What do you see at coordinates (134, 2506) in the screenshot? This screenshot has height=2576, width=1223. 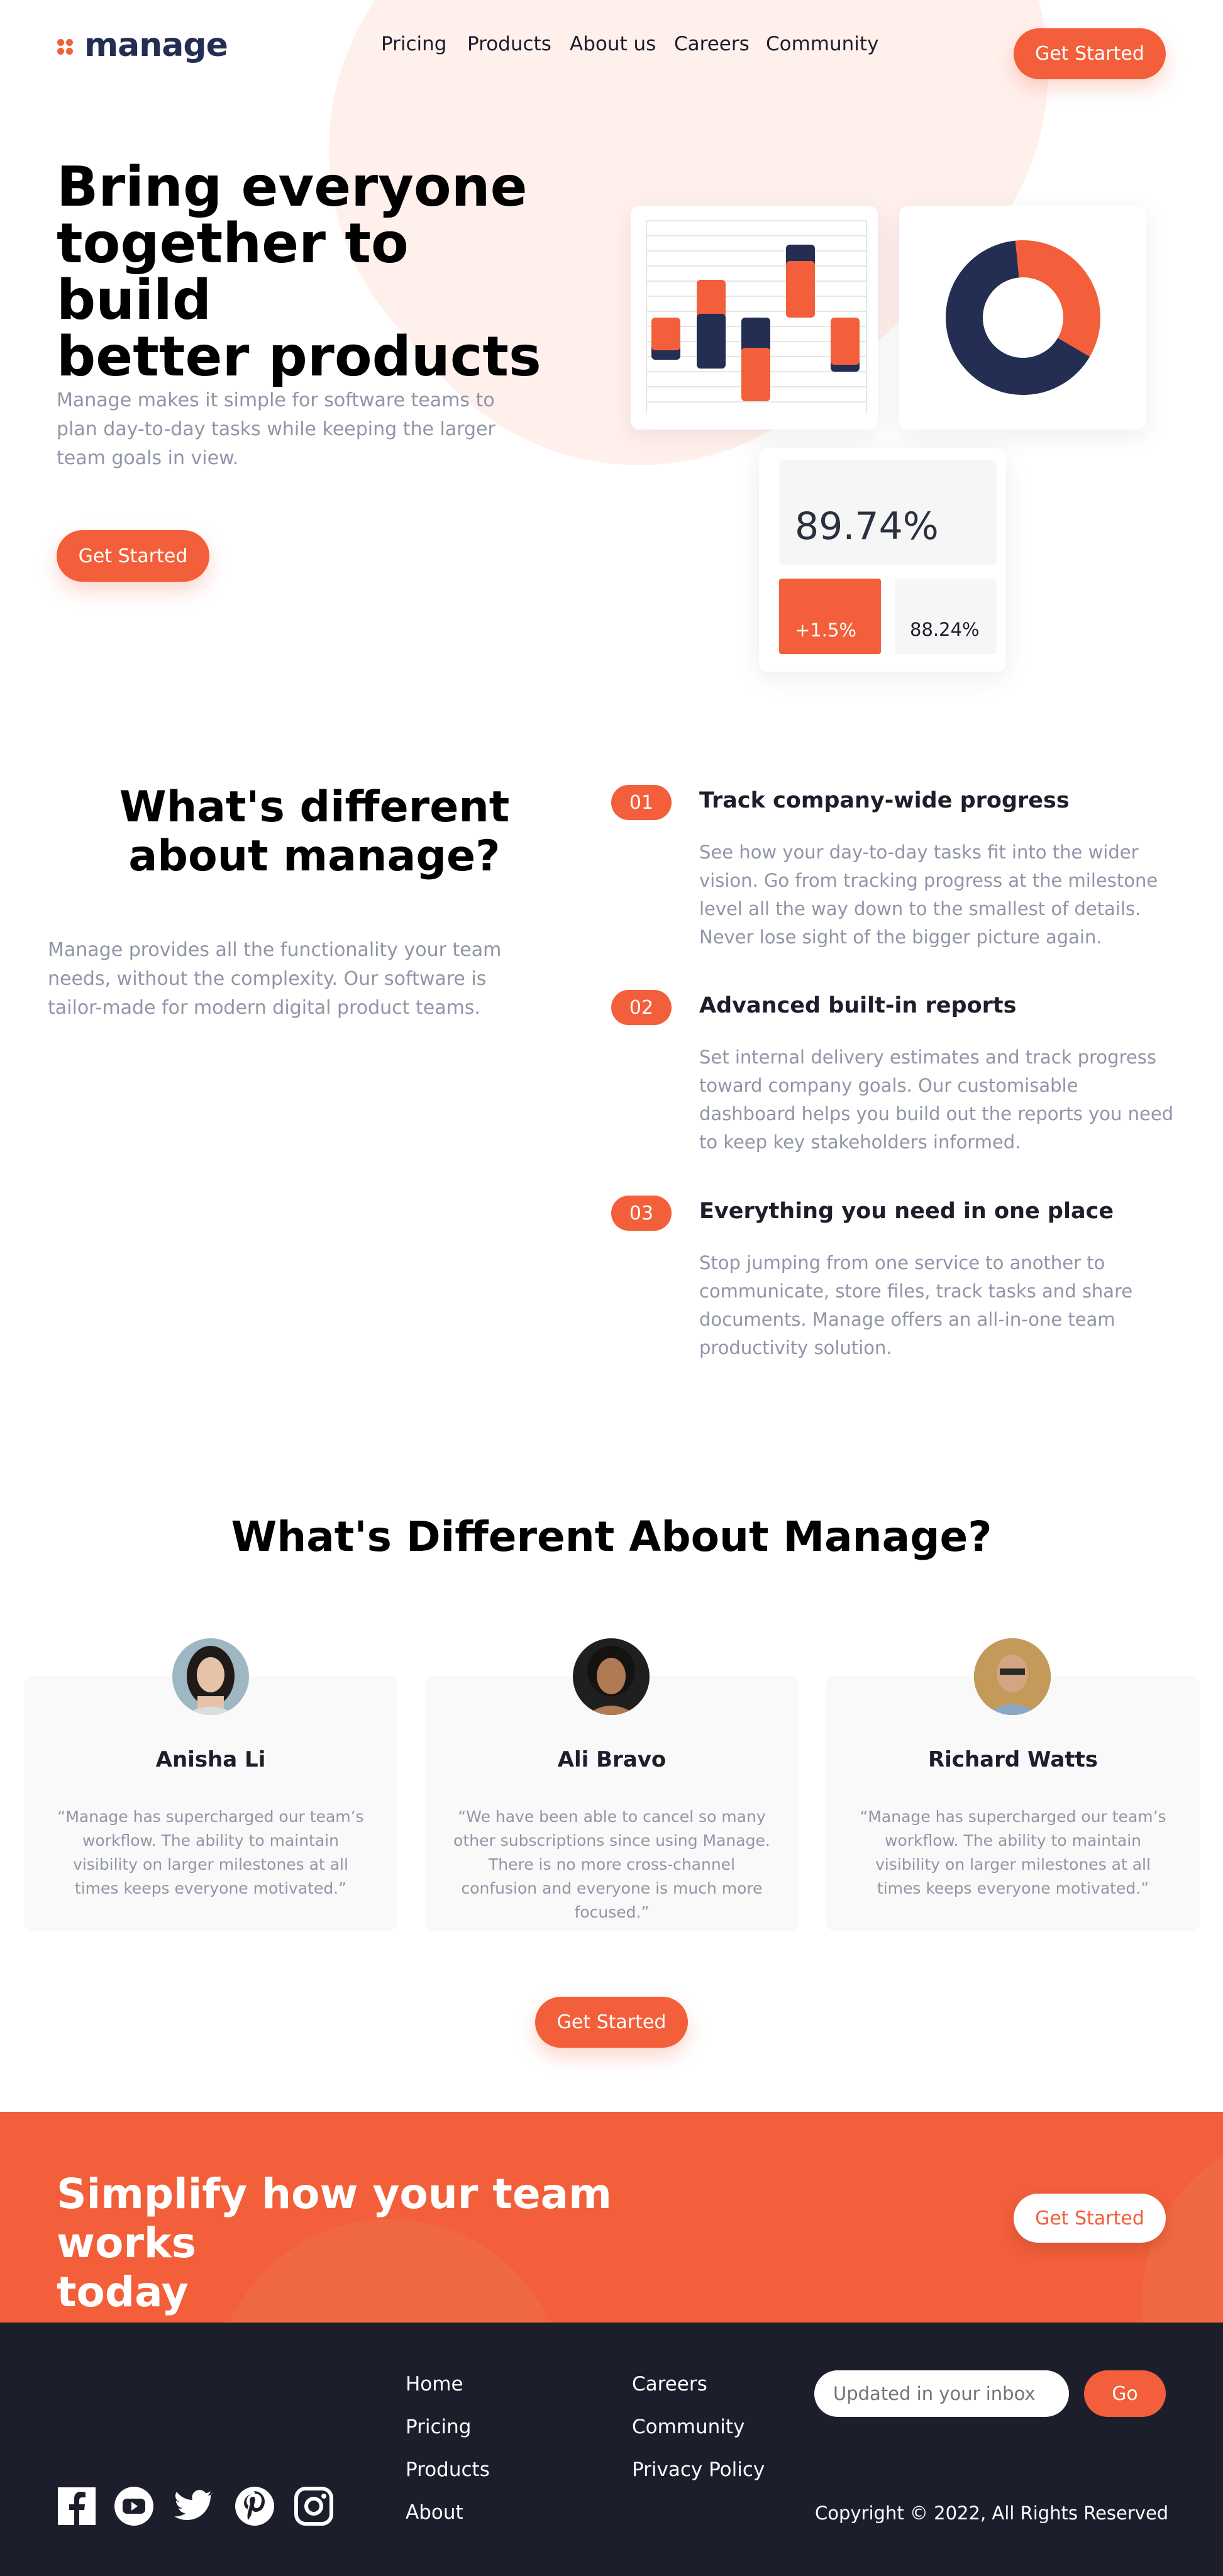 I see `youtube-icon` at bounding box center [134, 2506].